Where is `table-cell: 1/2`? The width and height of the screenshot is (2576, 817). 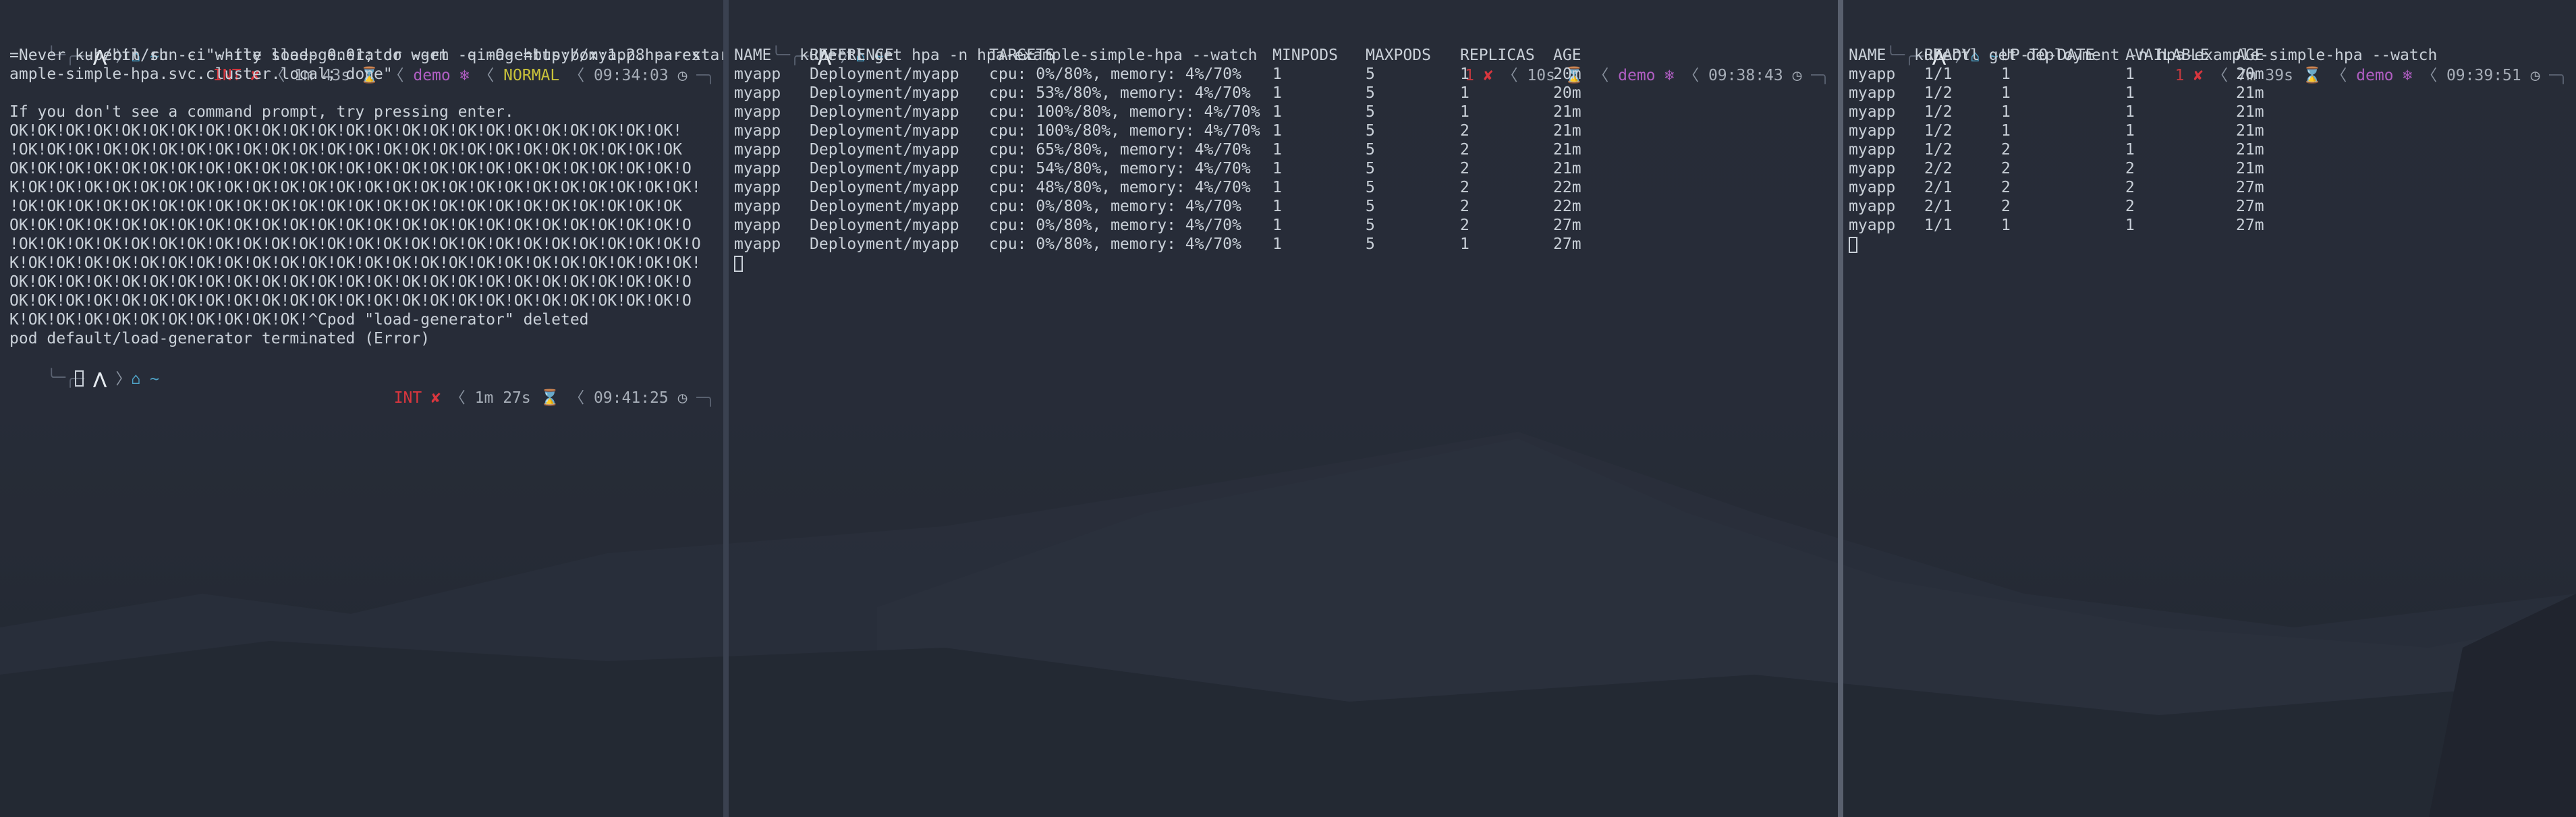
table-cell: 1/2 is located at coordinates (1938, 93).